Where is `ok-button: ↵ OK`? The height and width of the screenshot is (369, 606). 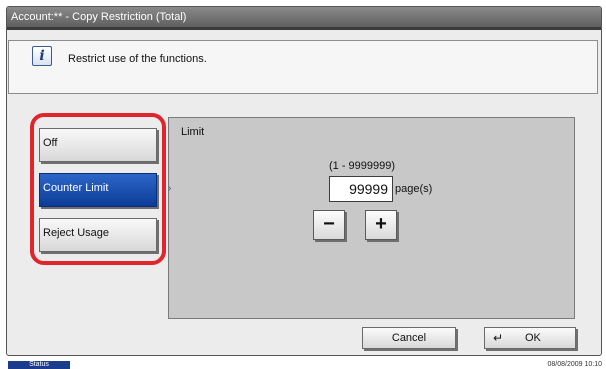
ok-button: ↵ OK is located at coordinates (530, 338).